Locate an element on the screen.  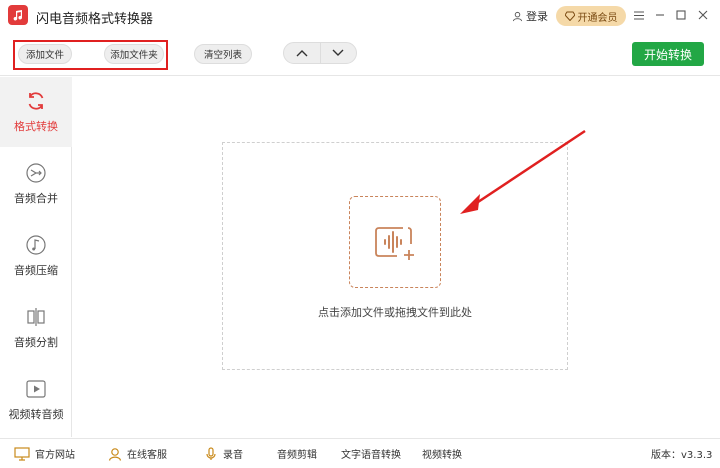
refresh-icon is located at coordinates (36, 101).